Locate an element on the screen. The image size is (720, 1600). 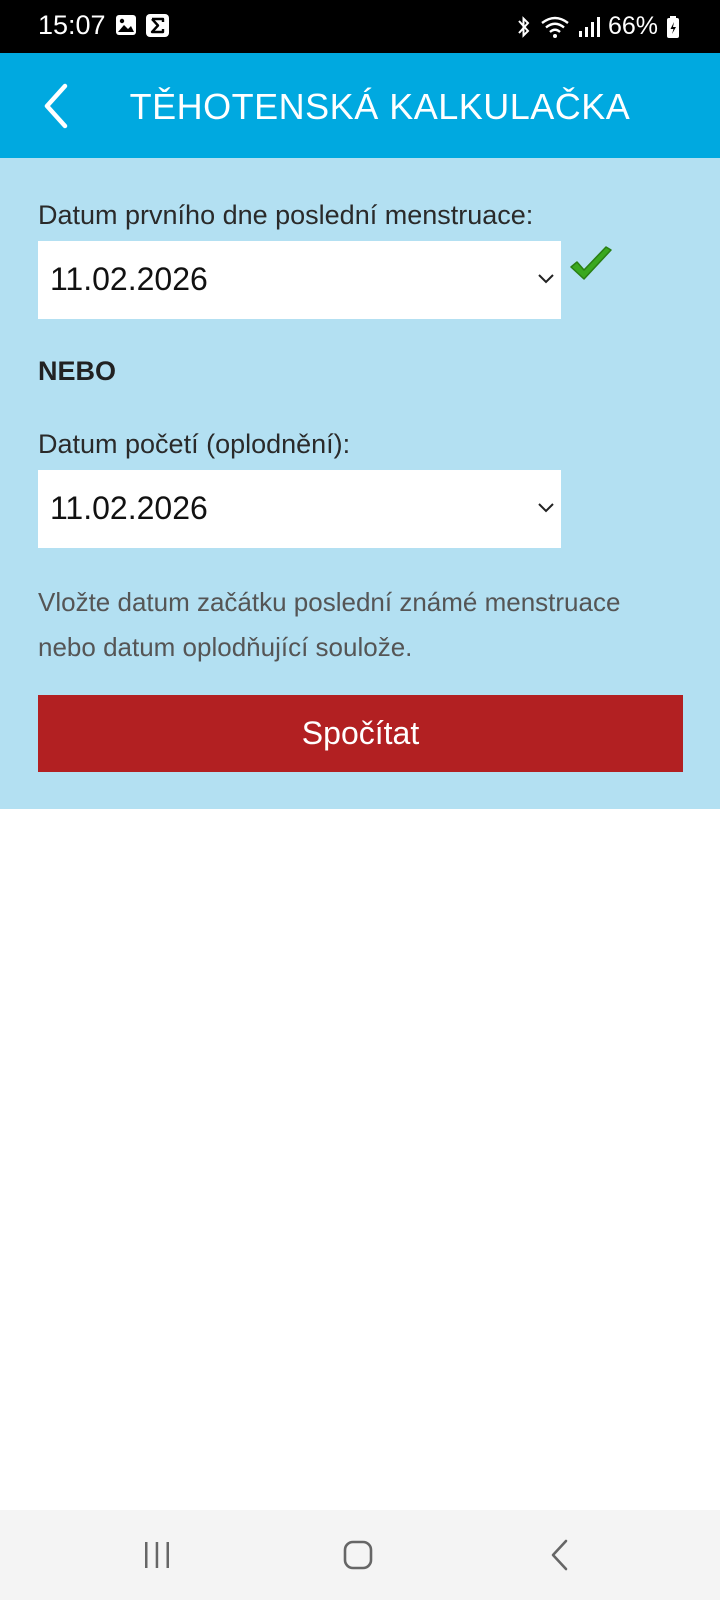
lmp-date-label: Datum prvního dne poslední menstruace: is located at coordinates (286, 215).